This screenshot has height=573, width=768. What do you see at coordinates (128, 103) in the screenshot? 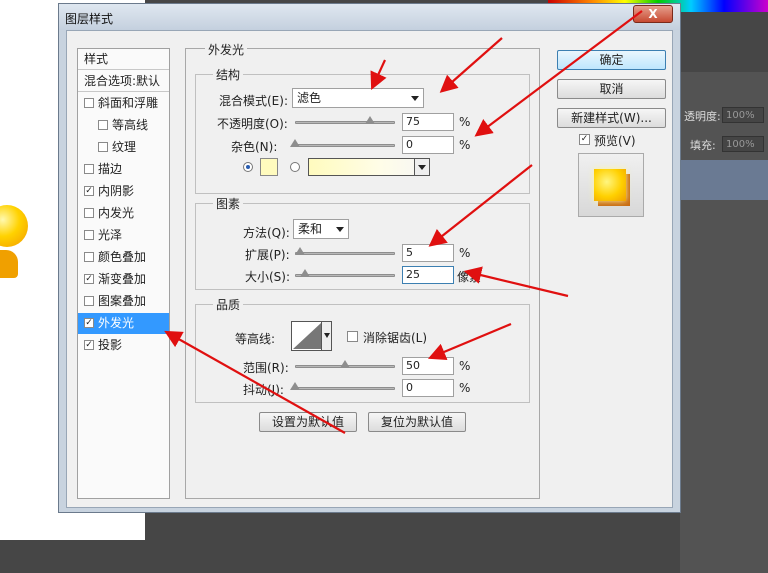
I see `style-item-label: 斜面和浮雕` at bounding box center [128, 103].